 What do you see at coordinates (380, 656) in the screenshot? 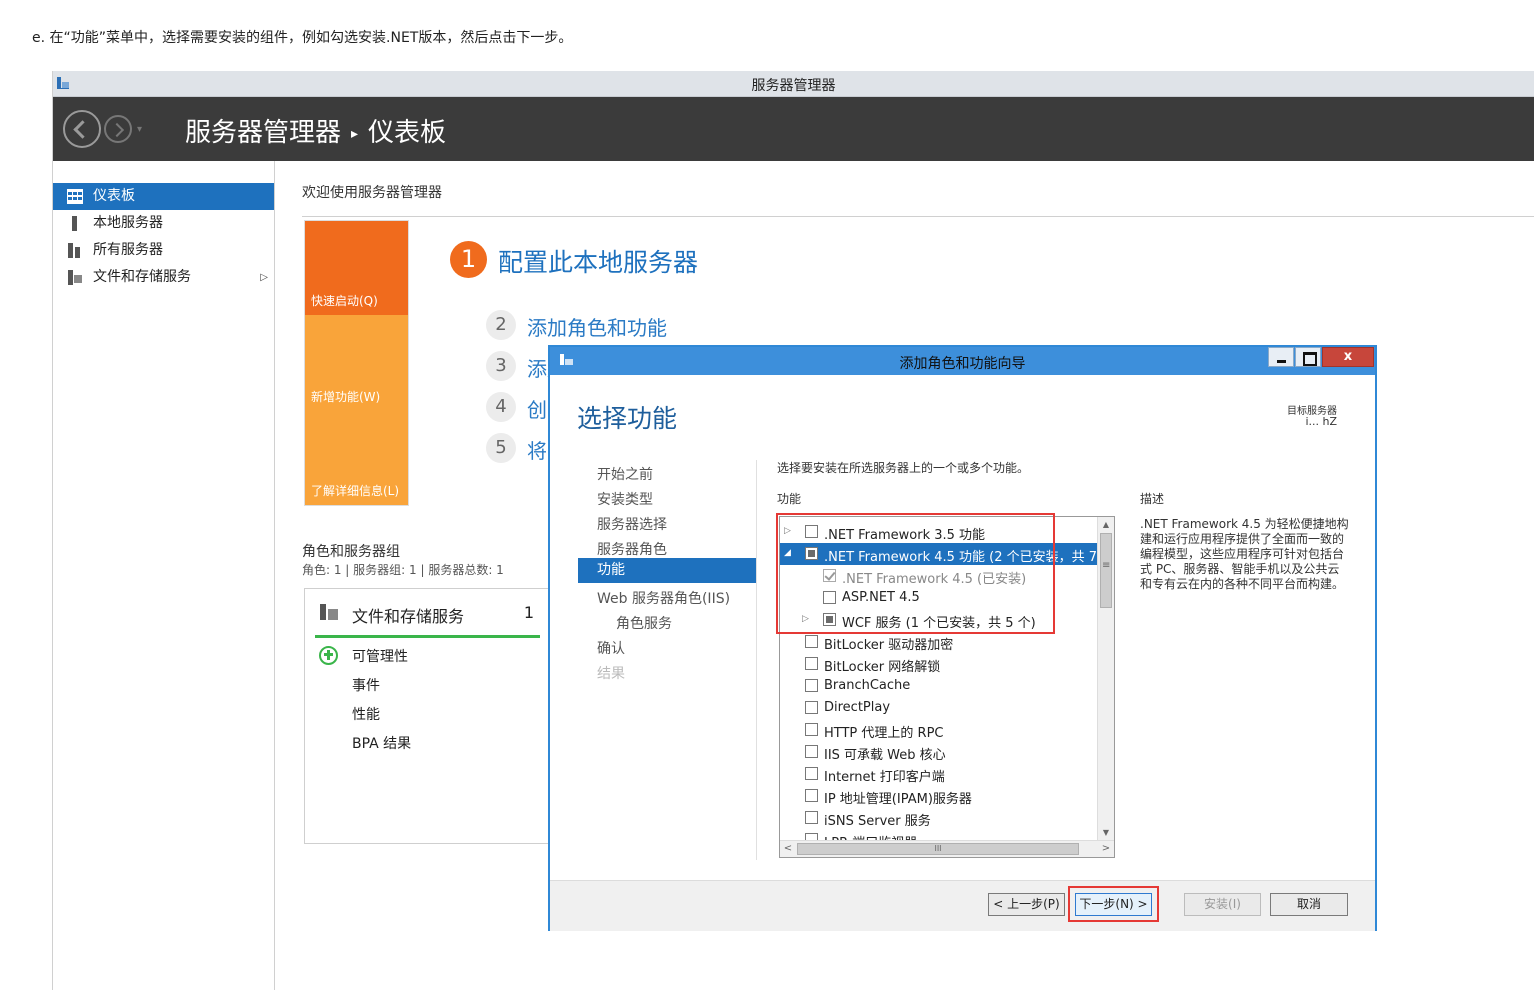
I see `role-row-manageability: 可管理性` at bounding box center [380, 656].